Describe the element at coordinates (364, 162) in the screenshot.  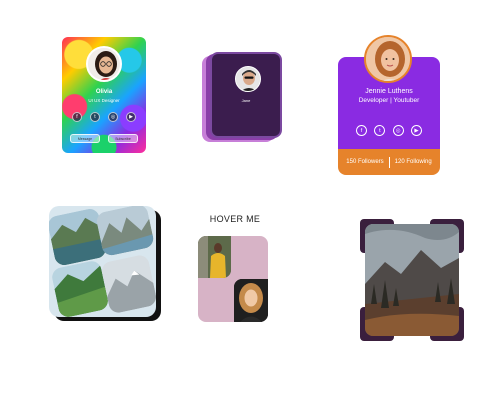
I see `followers-count: 150 Followers` at that location.